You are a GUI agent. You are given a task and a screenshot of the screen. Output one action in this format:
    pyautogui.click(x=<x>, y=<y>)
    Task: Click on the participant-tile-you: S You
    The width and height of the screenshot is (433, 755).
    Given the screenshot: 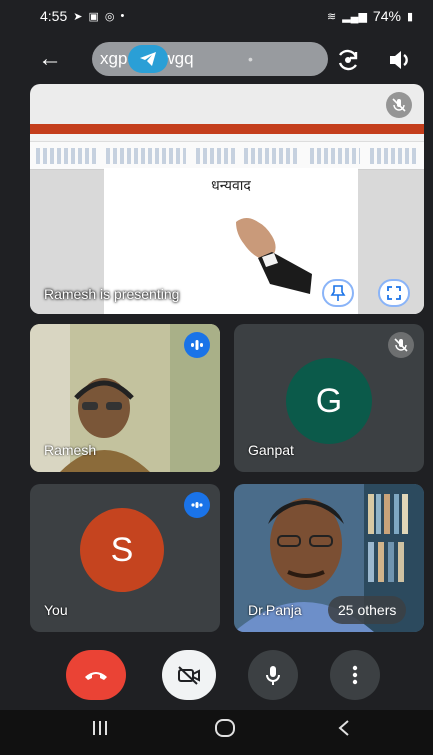 What is the action you would take?
    pyautogui.click(x=125, y=558)
    